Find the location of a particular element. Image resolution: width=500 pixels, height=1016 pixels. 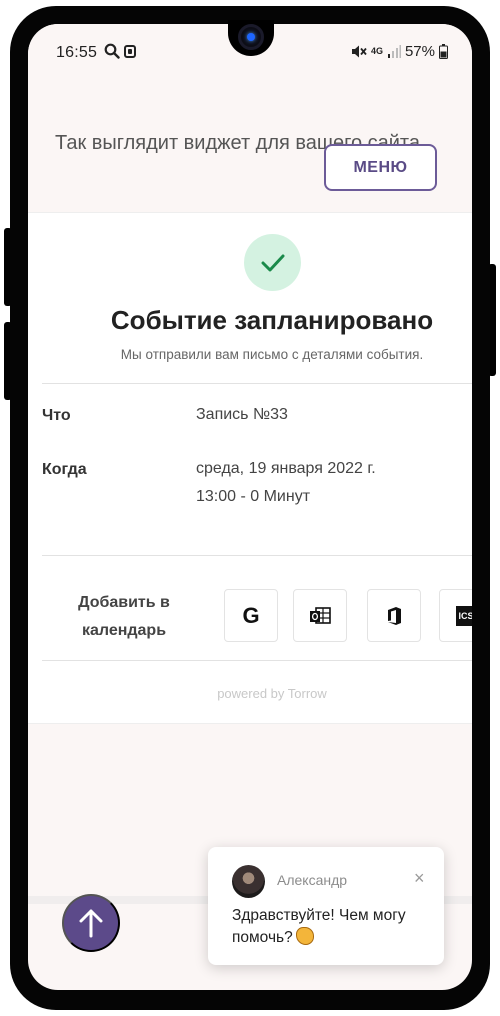

detail-label-when: Когда is located at coordinates (64, 469).